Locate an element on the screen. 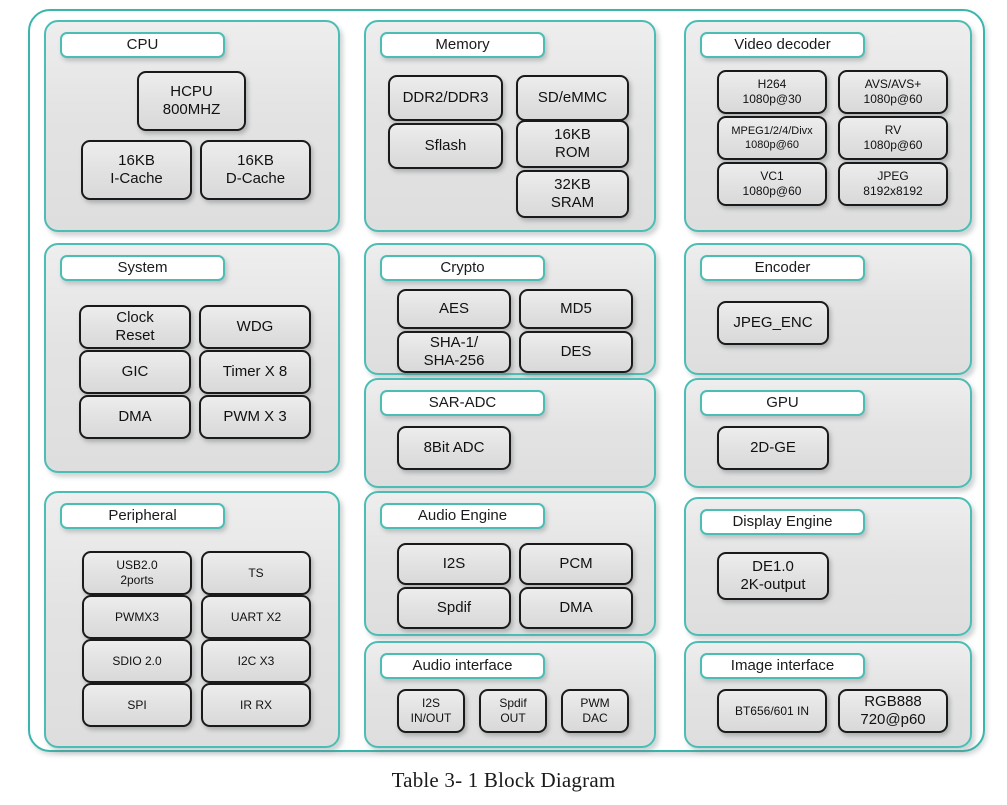  block-label: ROM is located at coordinates (572, 152).